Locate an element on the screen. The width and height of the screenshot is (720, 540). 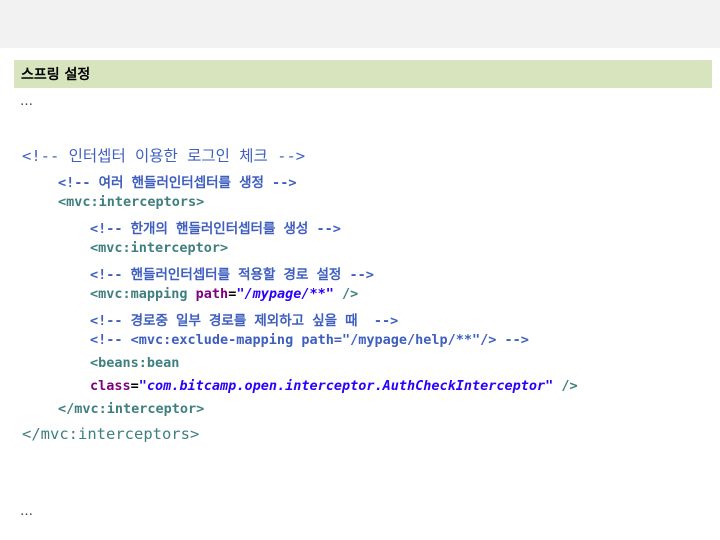
code-class-attr: class is located at coordinates (110, 386).